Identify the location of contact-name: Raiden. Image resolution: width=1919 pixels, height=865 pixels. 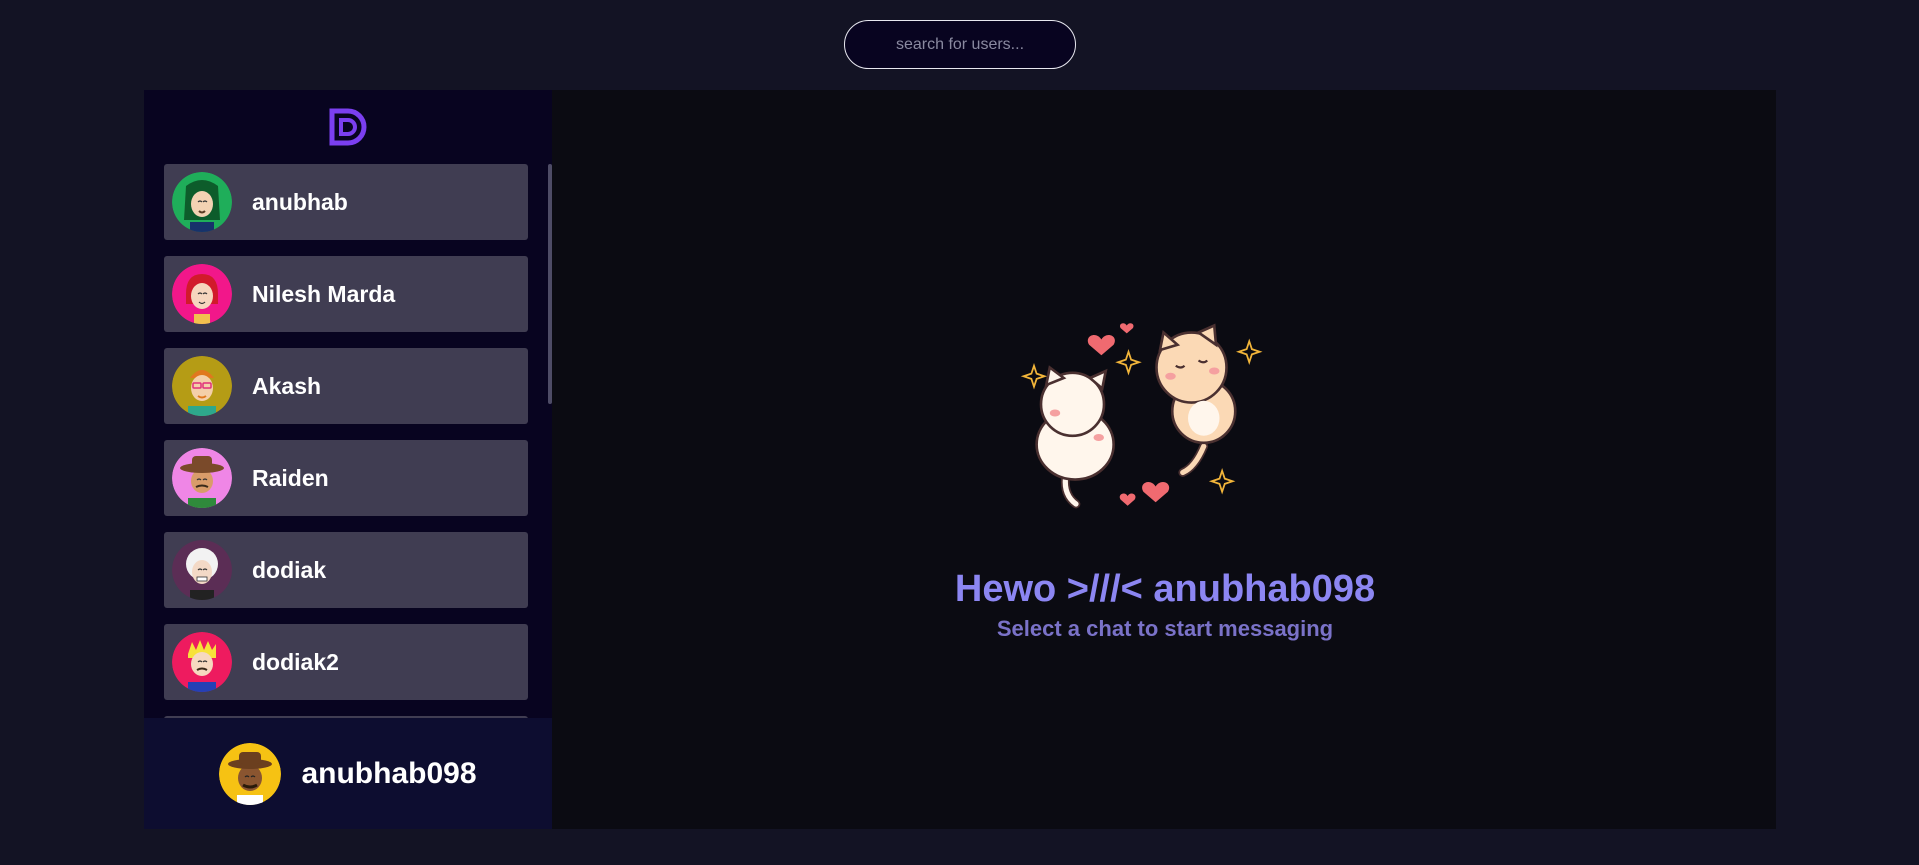
(290, 477).